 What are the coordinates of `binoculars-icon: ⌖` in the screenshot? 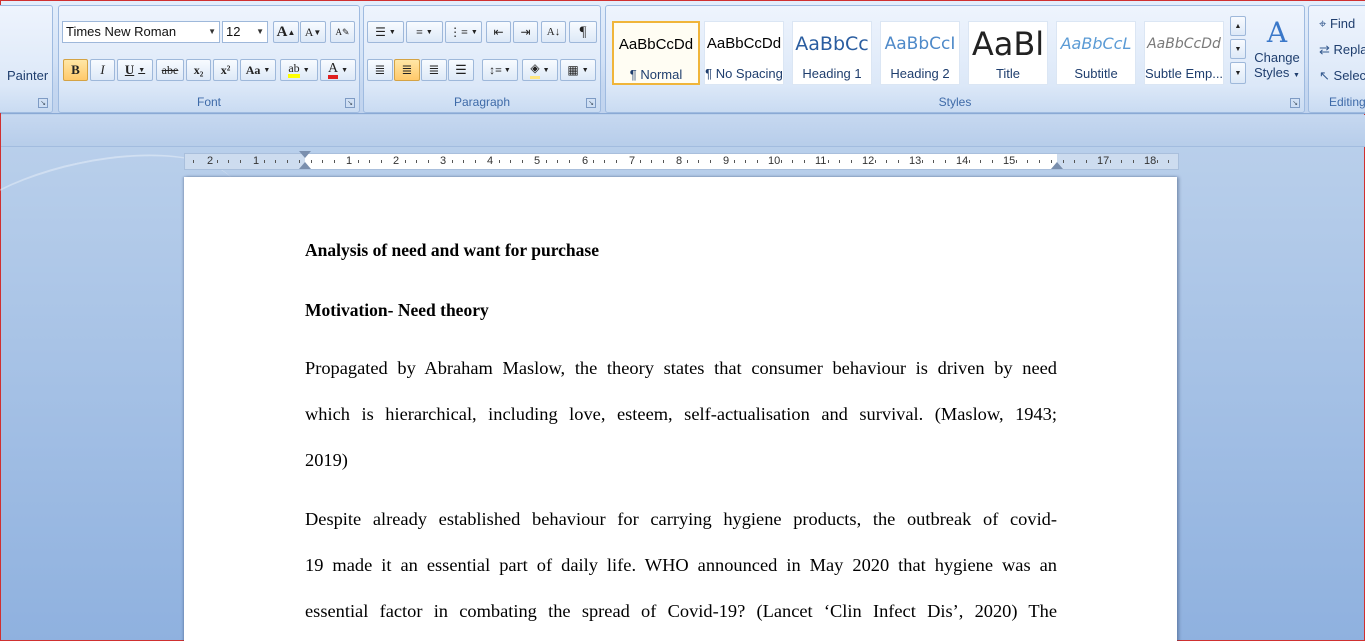 It's located at (1323, 23).